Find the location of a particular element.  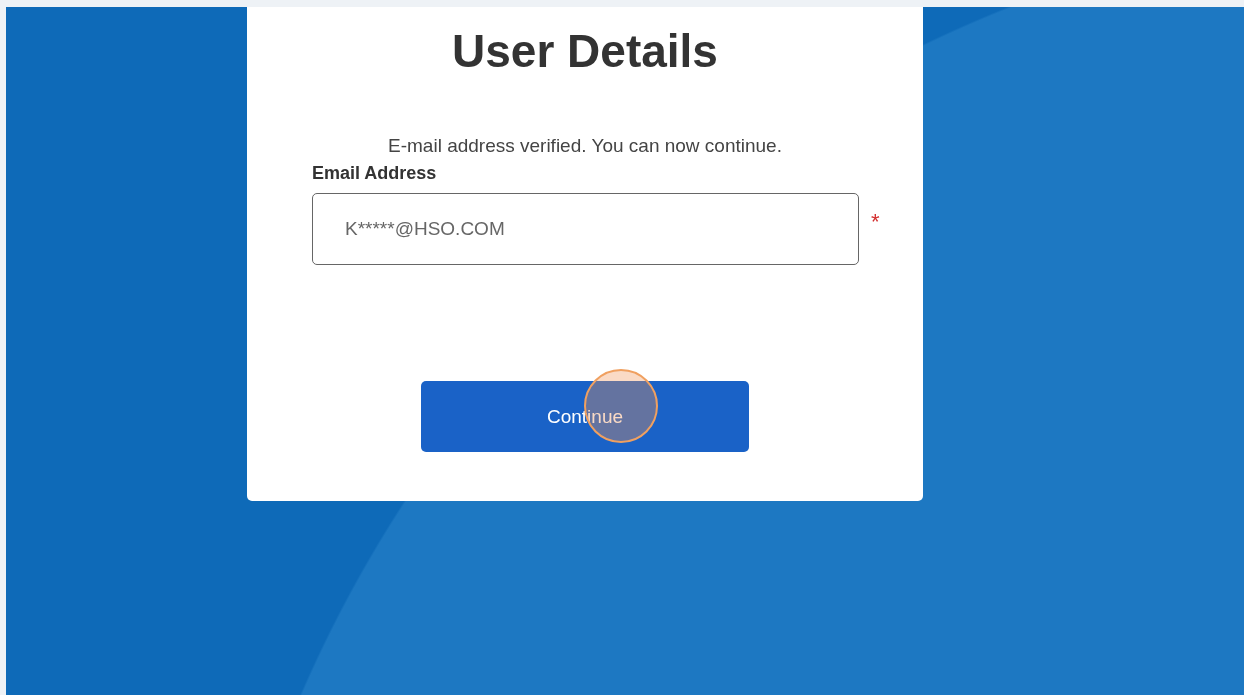

status-message: E-mail address verified. You can now continue. is located at coordinates (585, 146).